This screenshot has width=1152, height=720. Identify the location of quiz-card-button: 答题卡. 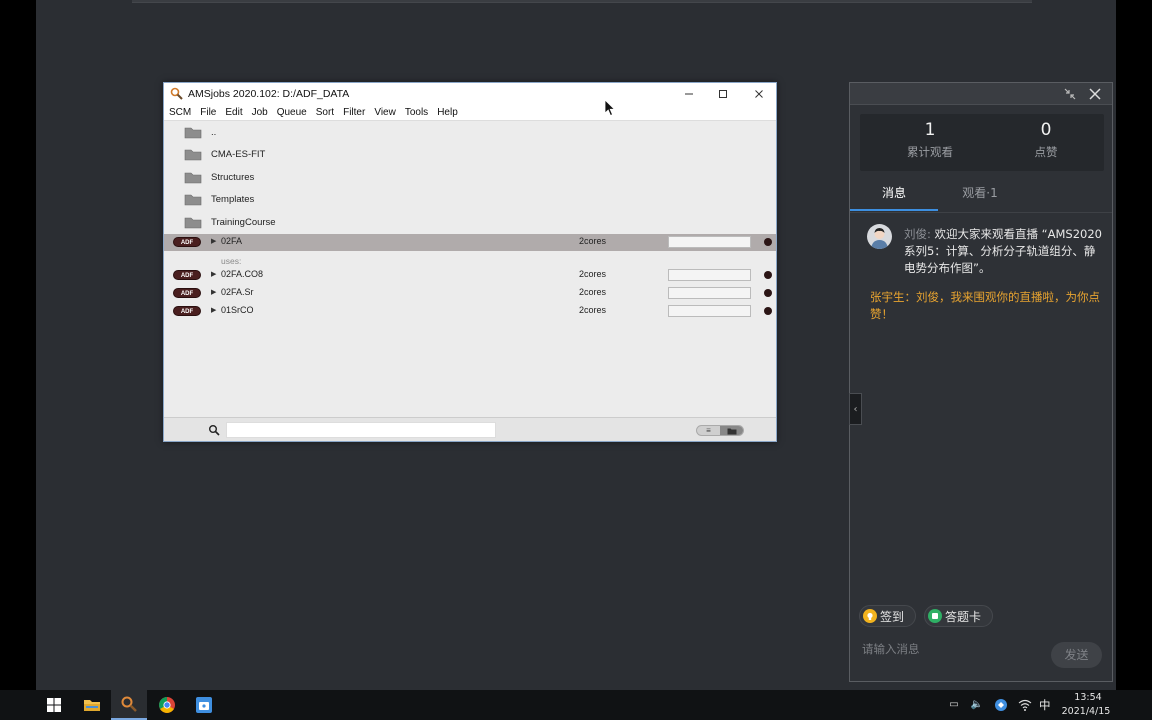
(958, 616).